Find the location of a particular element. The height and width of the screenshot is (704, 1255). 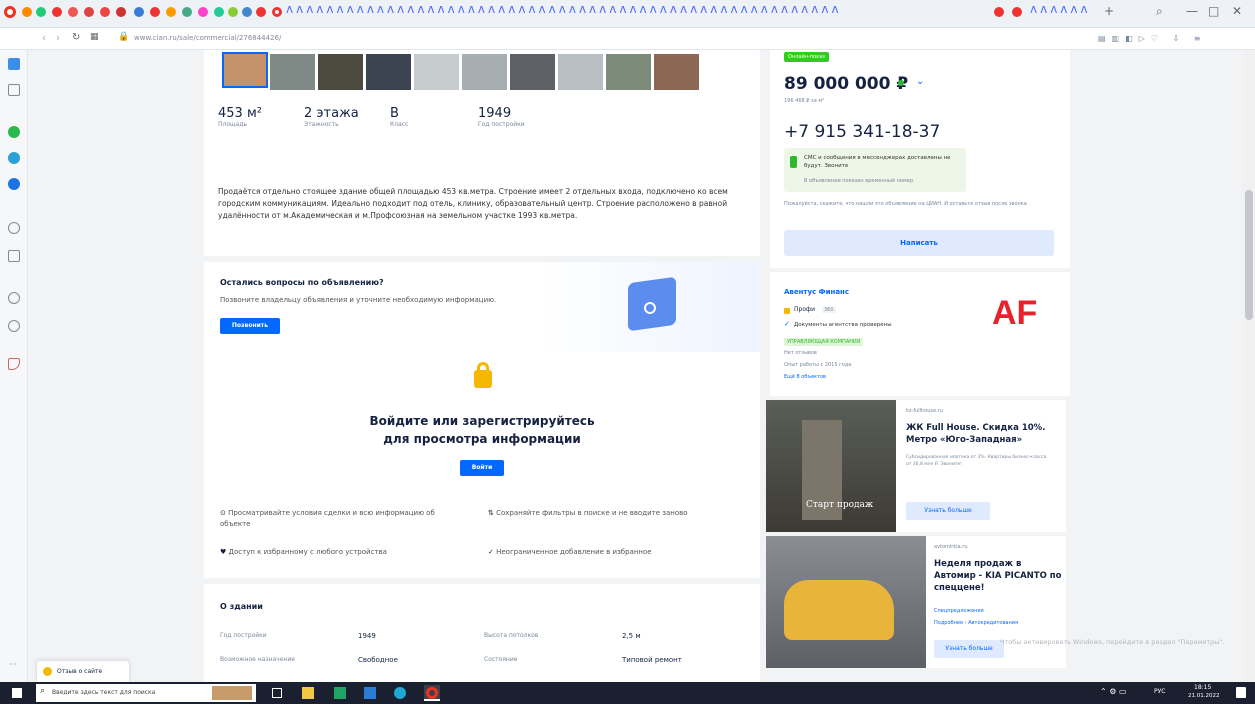

player-icon is located at coordinates (14, 256).